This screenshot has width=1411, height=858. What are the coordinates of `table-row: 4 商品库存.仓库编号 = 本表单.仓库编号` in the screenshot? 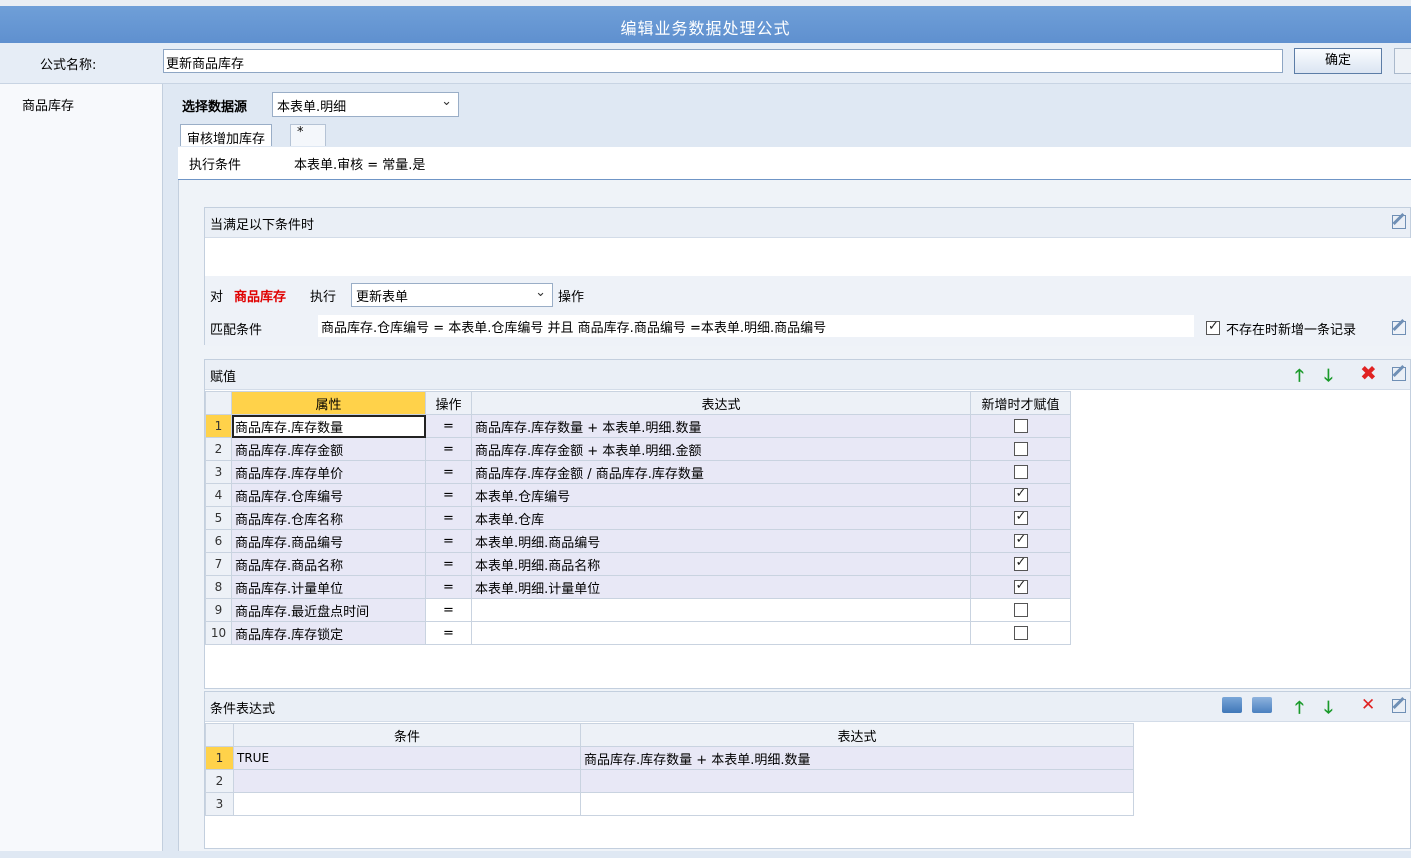 It's located at (638, 495).